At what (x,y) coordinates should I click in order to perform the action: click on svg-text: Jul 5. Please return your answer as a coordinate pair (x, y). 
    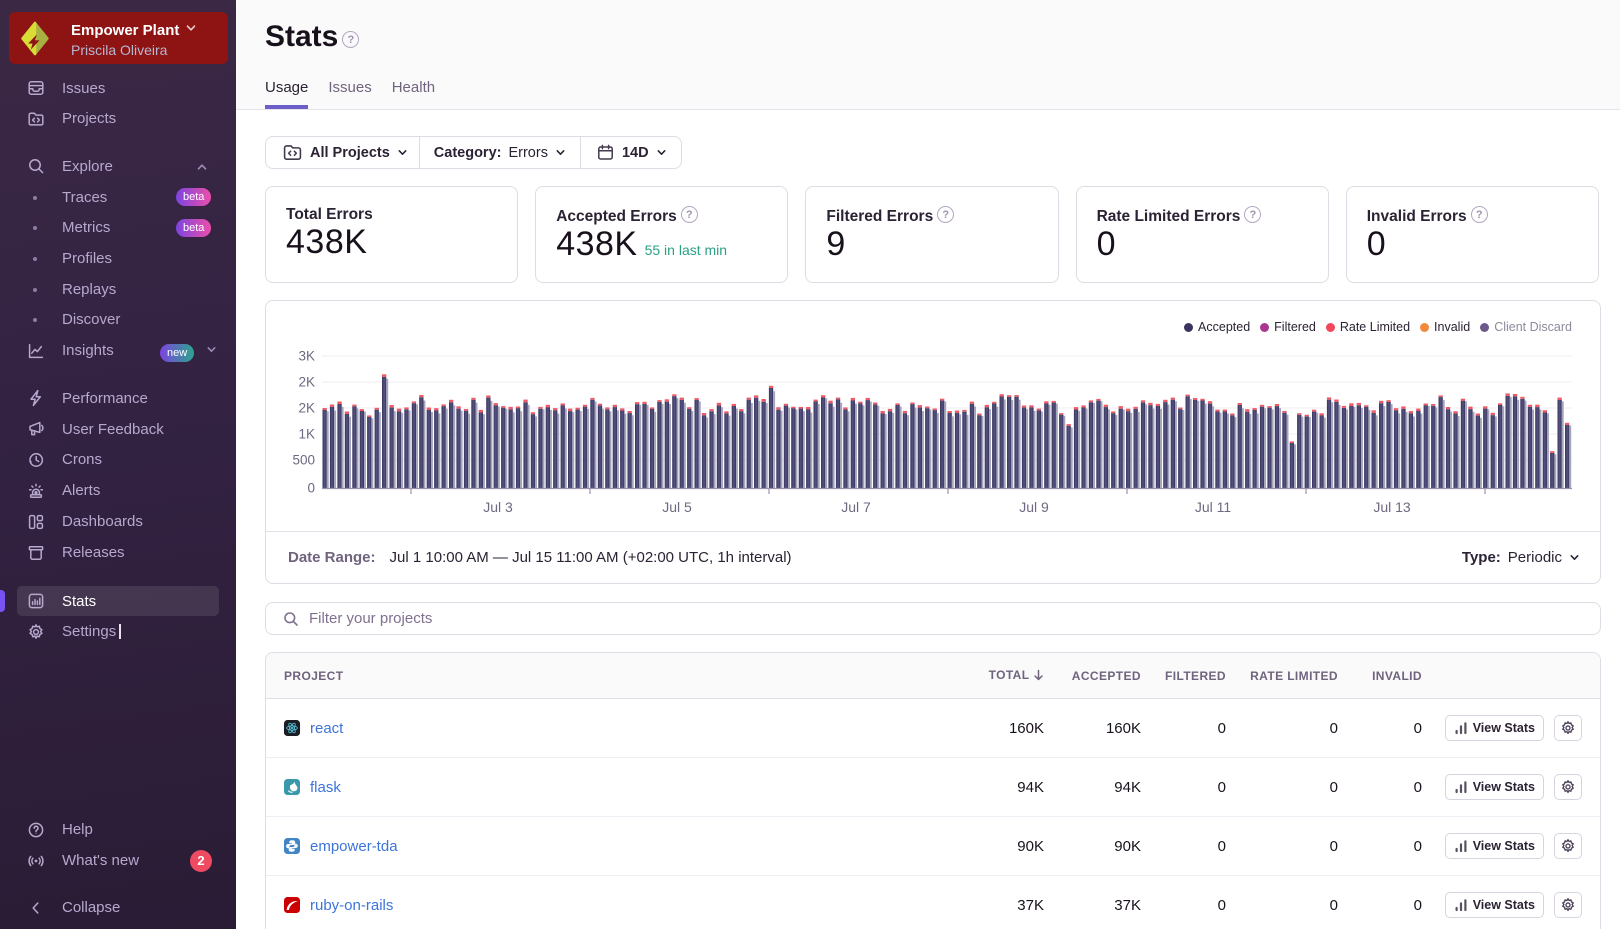
    Looking at the image, I should click on (677, 507).